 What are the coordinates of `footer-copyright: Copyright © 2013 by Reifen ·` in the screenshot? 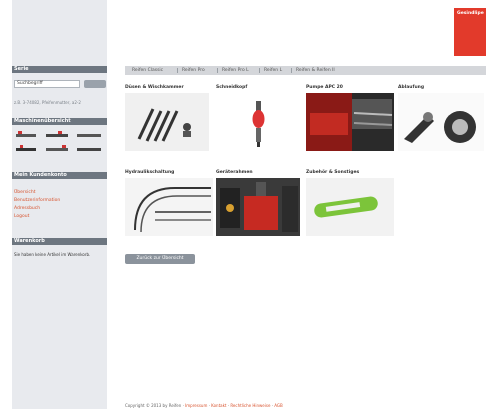 It's located at (155, 405).